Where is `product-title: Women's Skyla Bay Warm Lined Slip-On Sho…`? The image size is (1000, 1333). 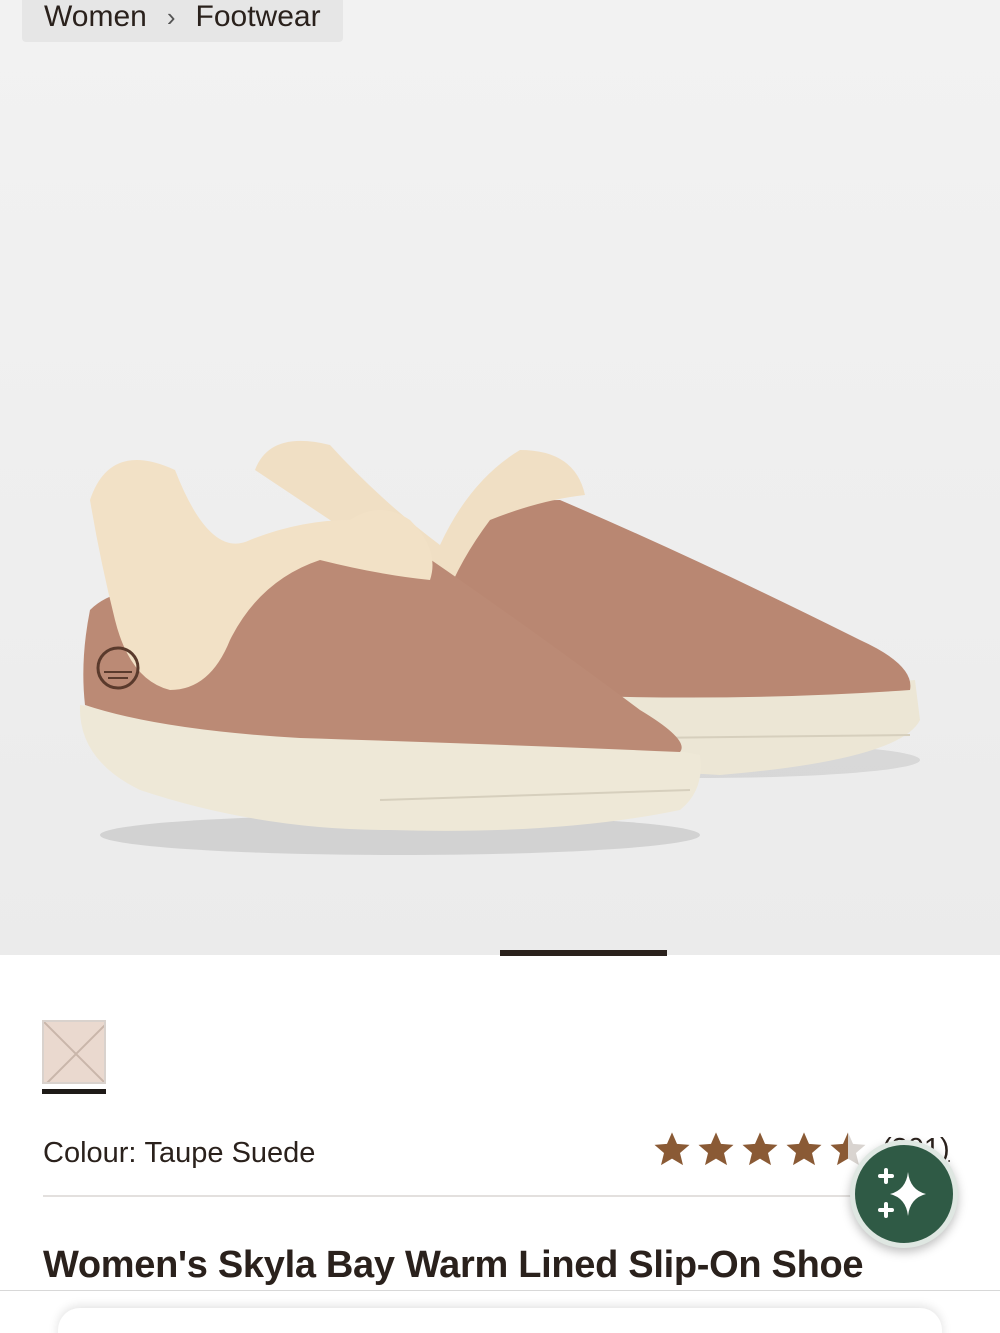 product-title: Women's Skyla Bay Warm Lined Slip-On Sho… is located at coordinates (453, 1265).